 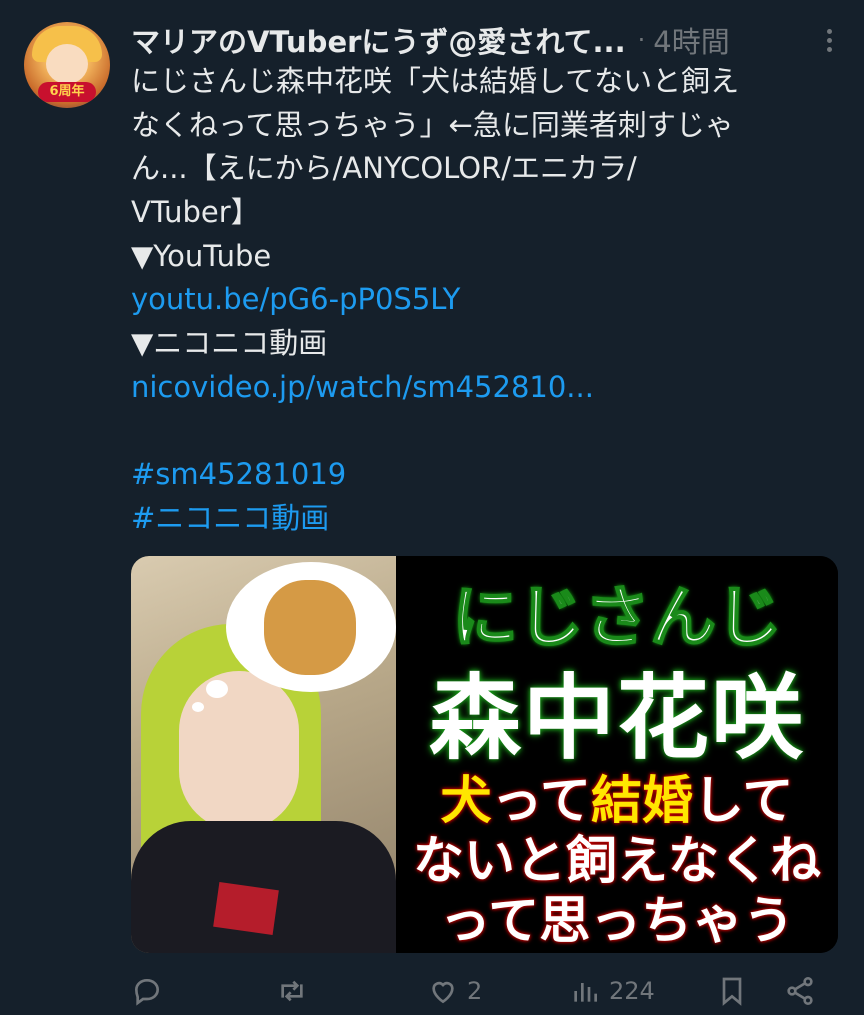 I want to click on tweet-line: ▼ニコニコ動画, so click(x=229, y=343).